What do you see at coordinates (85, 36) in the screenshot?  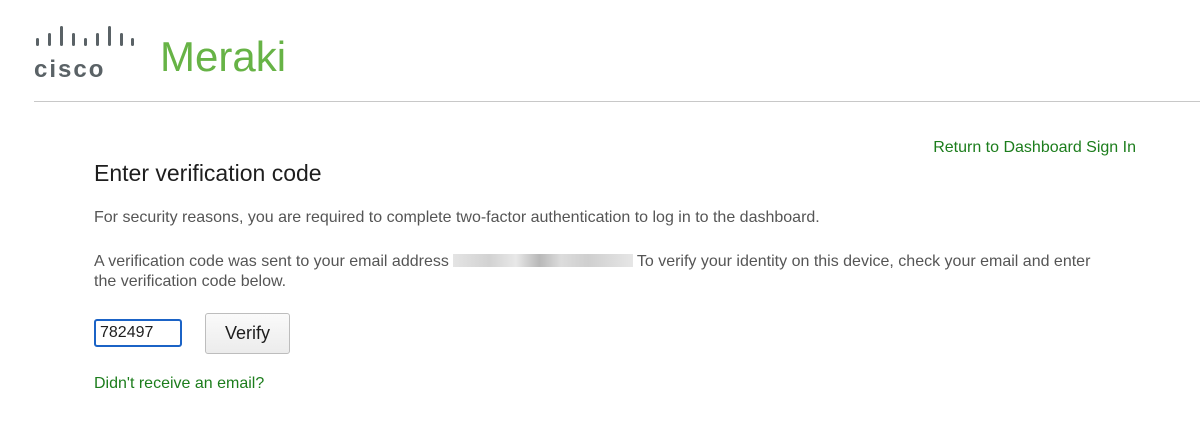 I see `cisco-bars-icon` at bounding box center [85, 36].